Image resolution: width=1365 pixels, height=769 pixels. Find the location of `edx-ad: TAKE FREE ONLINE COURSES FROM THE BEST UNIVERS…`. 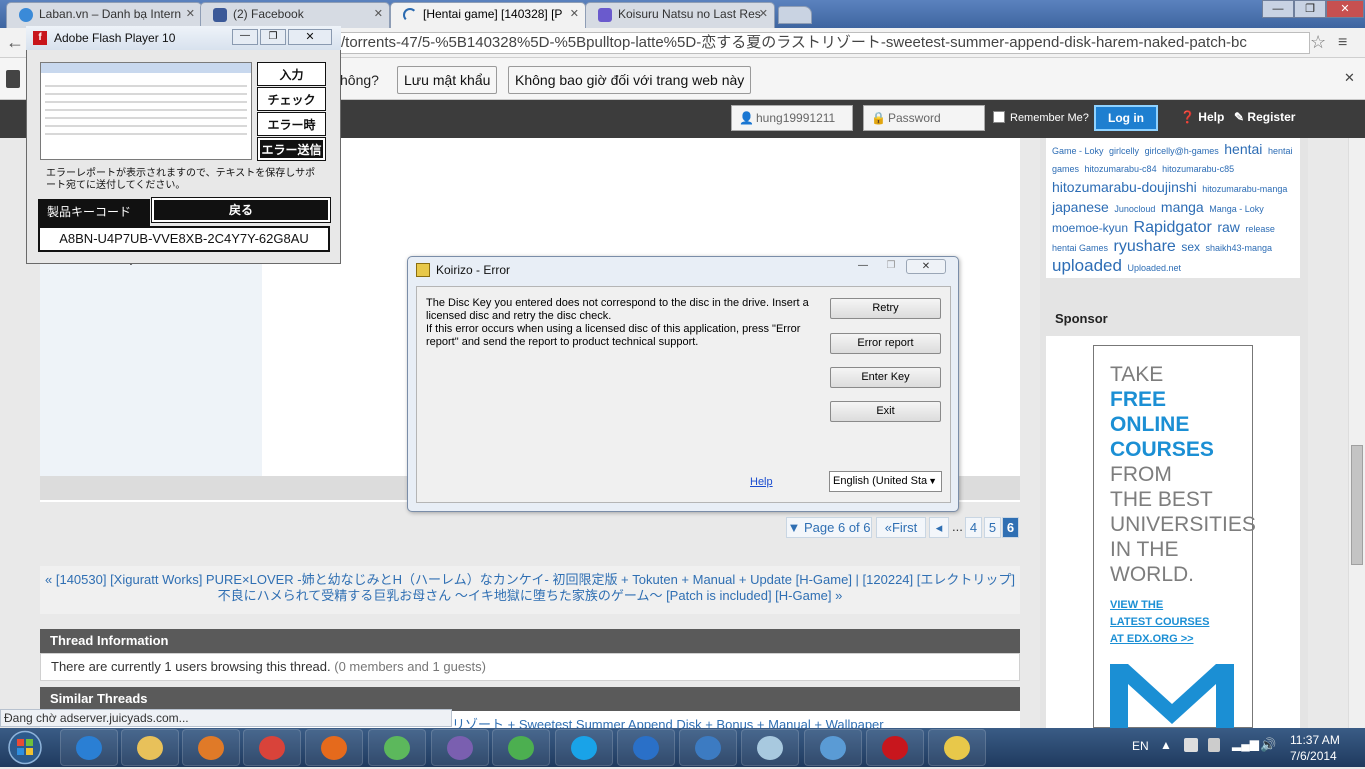

edx-ad: TAKE FREE ONLINE COURSES FROM THE BEST UNIVERS… is located at coordinates (1174, 536).